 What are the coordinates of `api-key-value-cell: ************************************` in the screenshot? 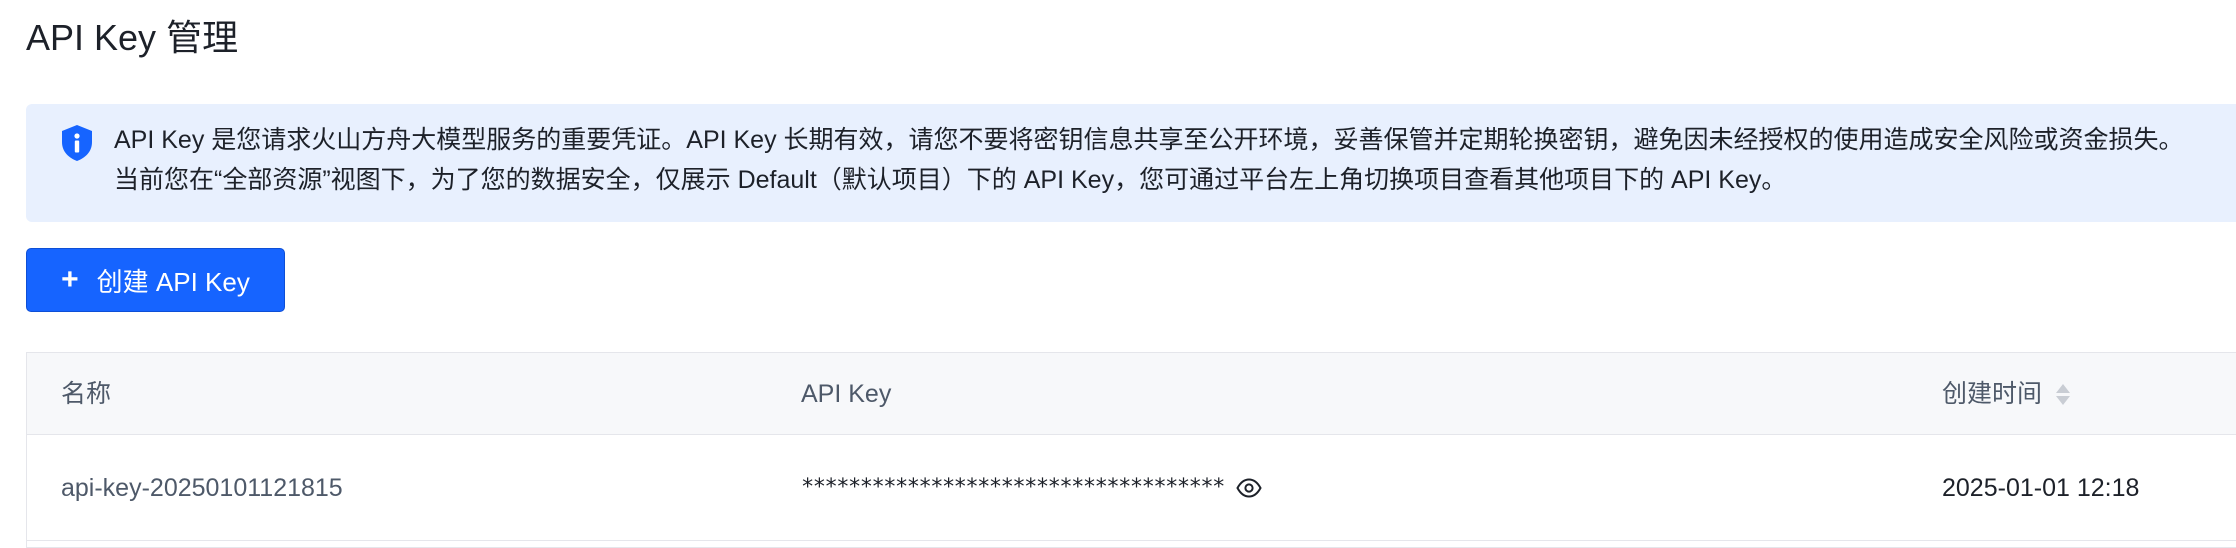 It's located at (1031, 488).